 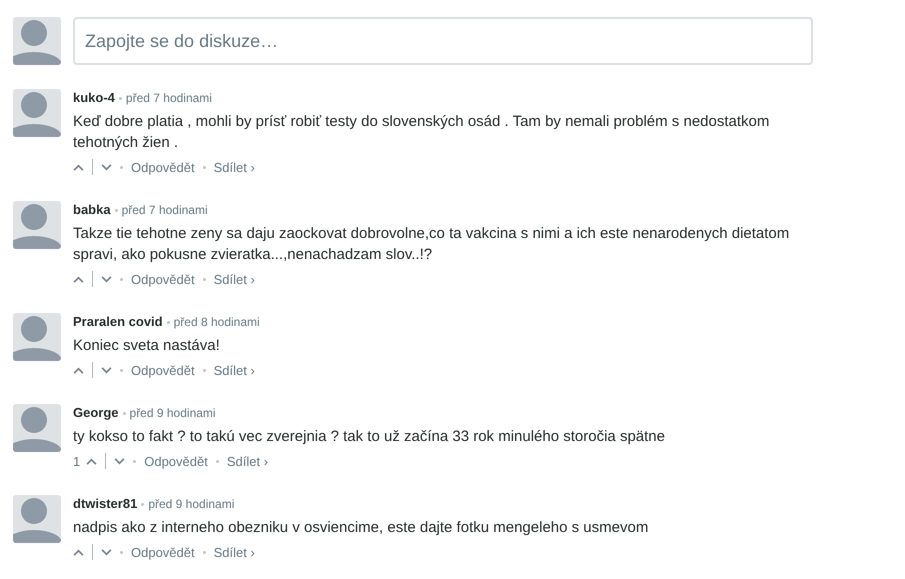 I want to click on timestamp: před 8 hodinami, so click(x=217, y=322).